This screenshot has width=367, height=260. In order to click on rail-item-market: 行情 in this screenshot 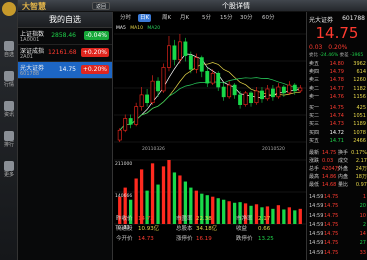, I will do `click(9, 81)`.